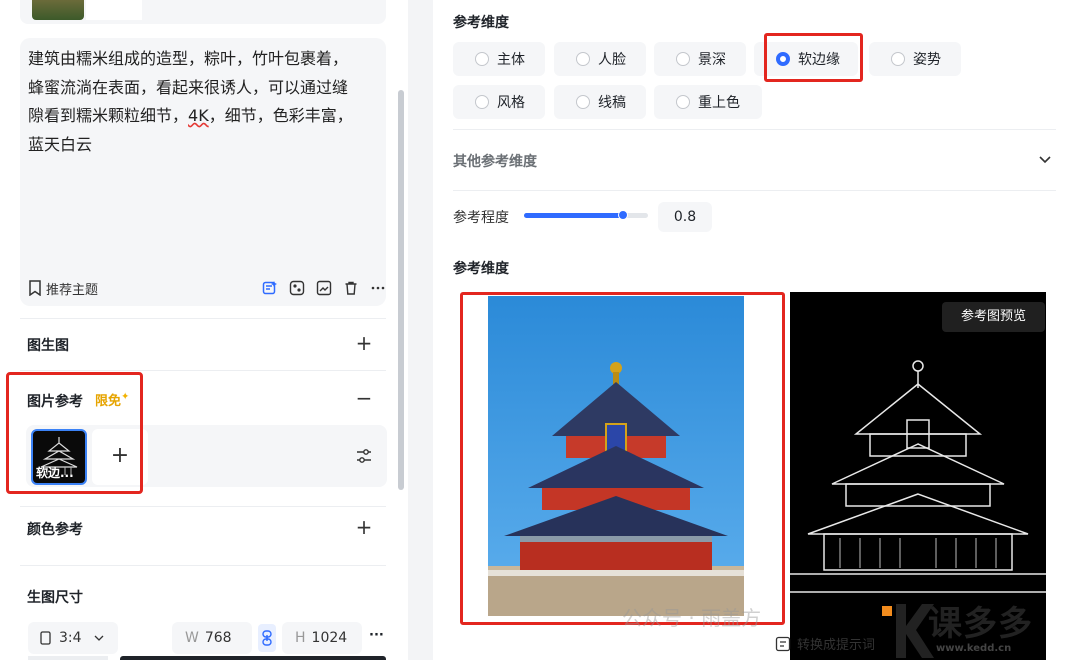 This screenshot has width=1077, height=660. I want to click on prompt-misspelled-fragment: 4K, so click(198, 115).